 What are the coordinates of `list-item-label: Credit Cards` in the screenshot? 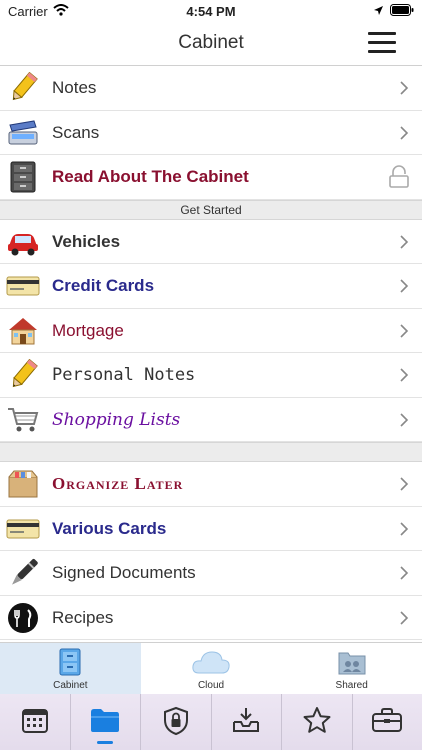 It's located at (103, 285).